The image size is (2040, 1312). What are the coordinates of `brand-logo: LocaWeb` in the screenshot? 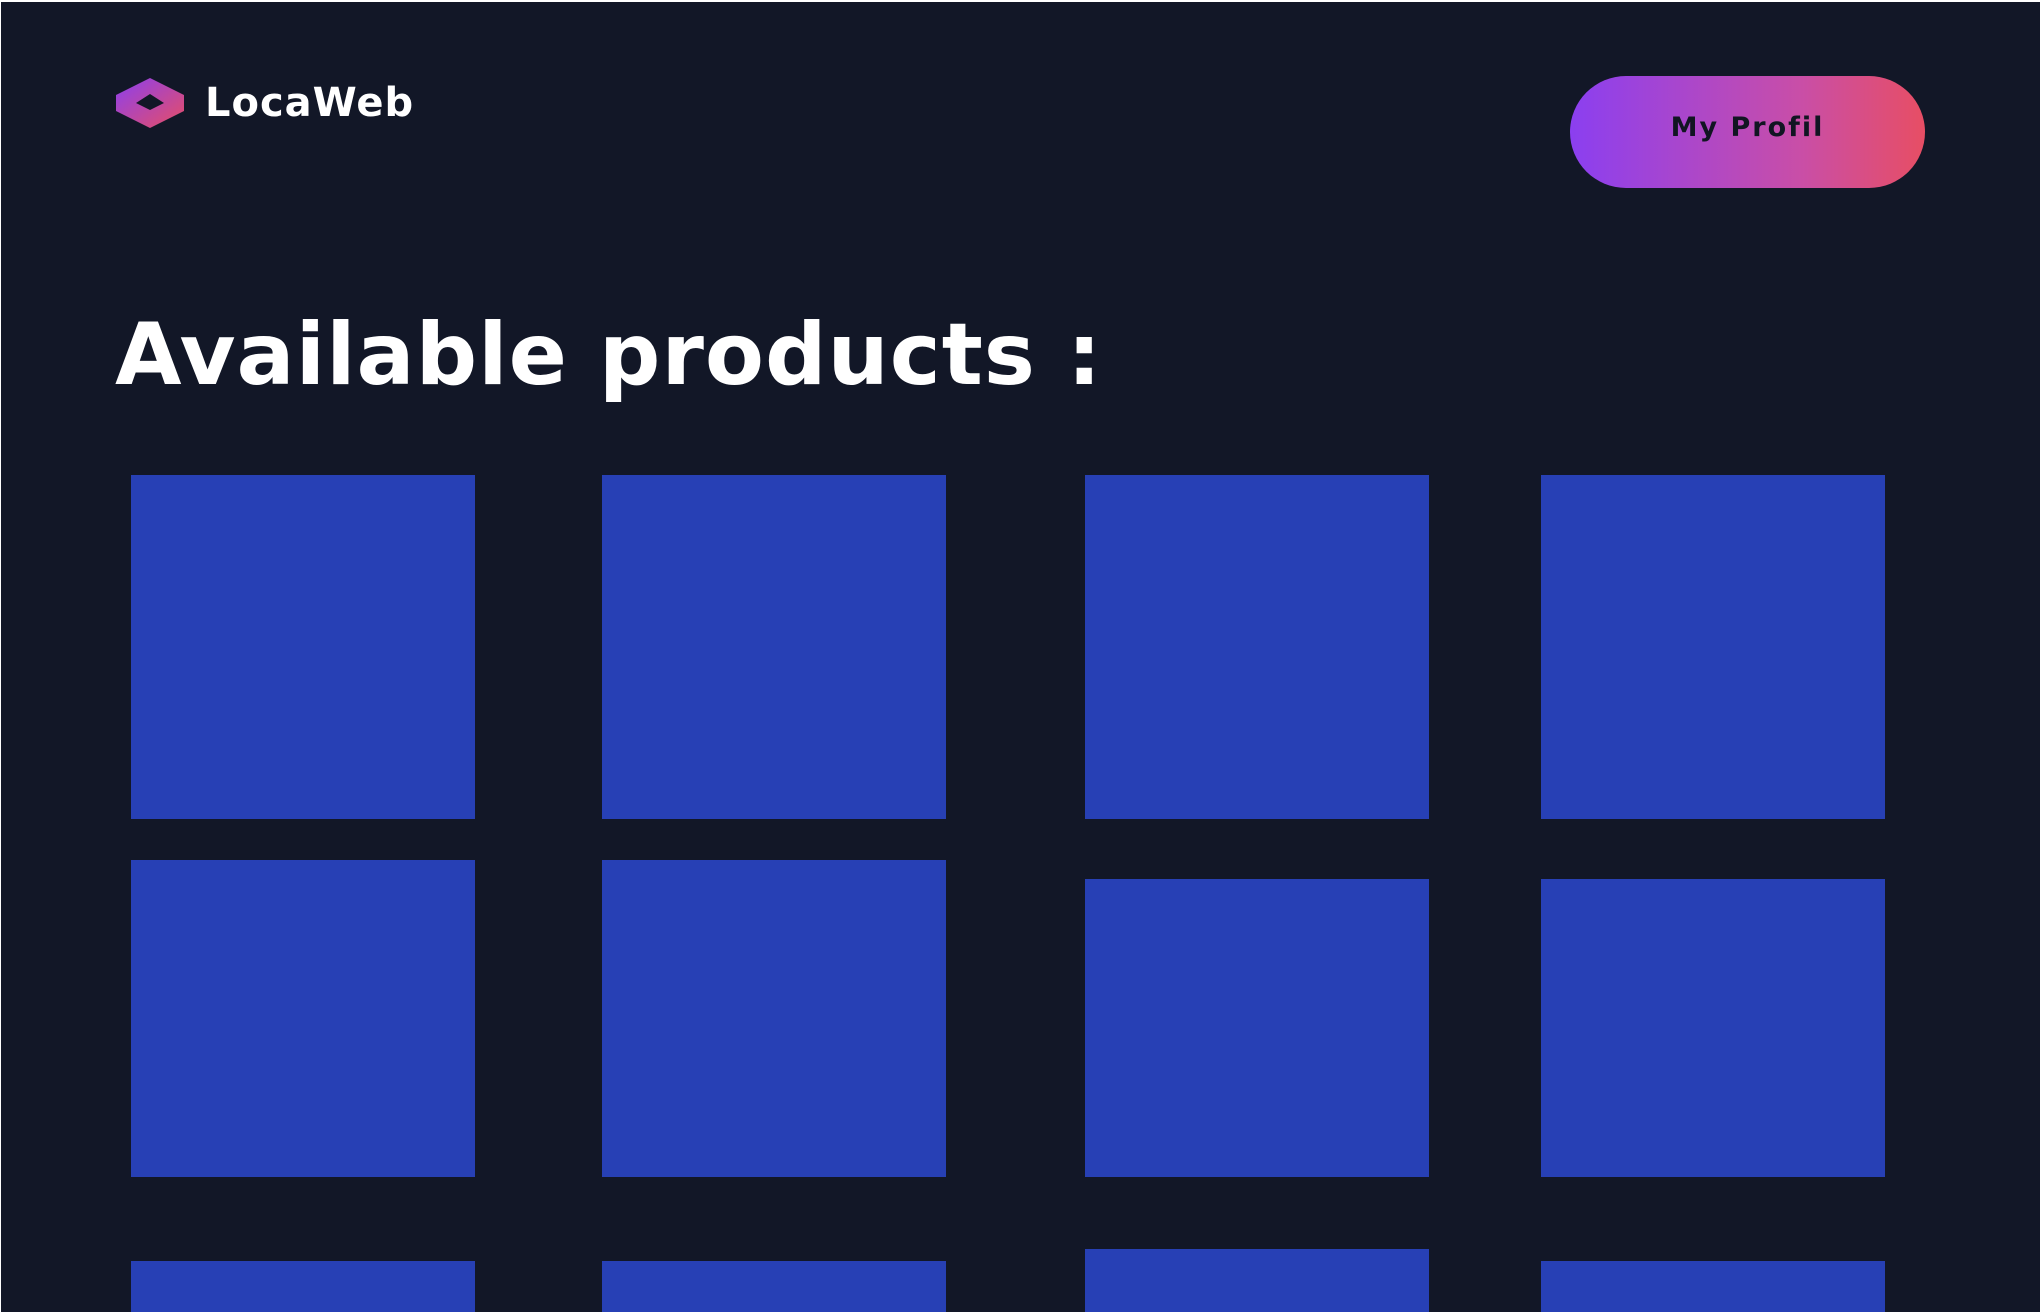 It's located at (264, 103).